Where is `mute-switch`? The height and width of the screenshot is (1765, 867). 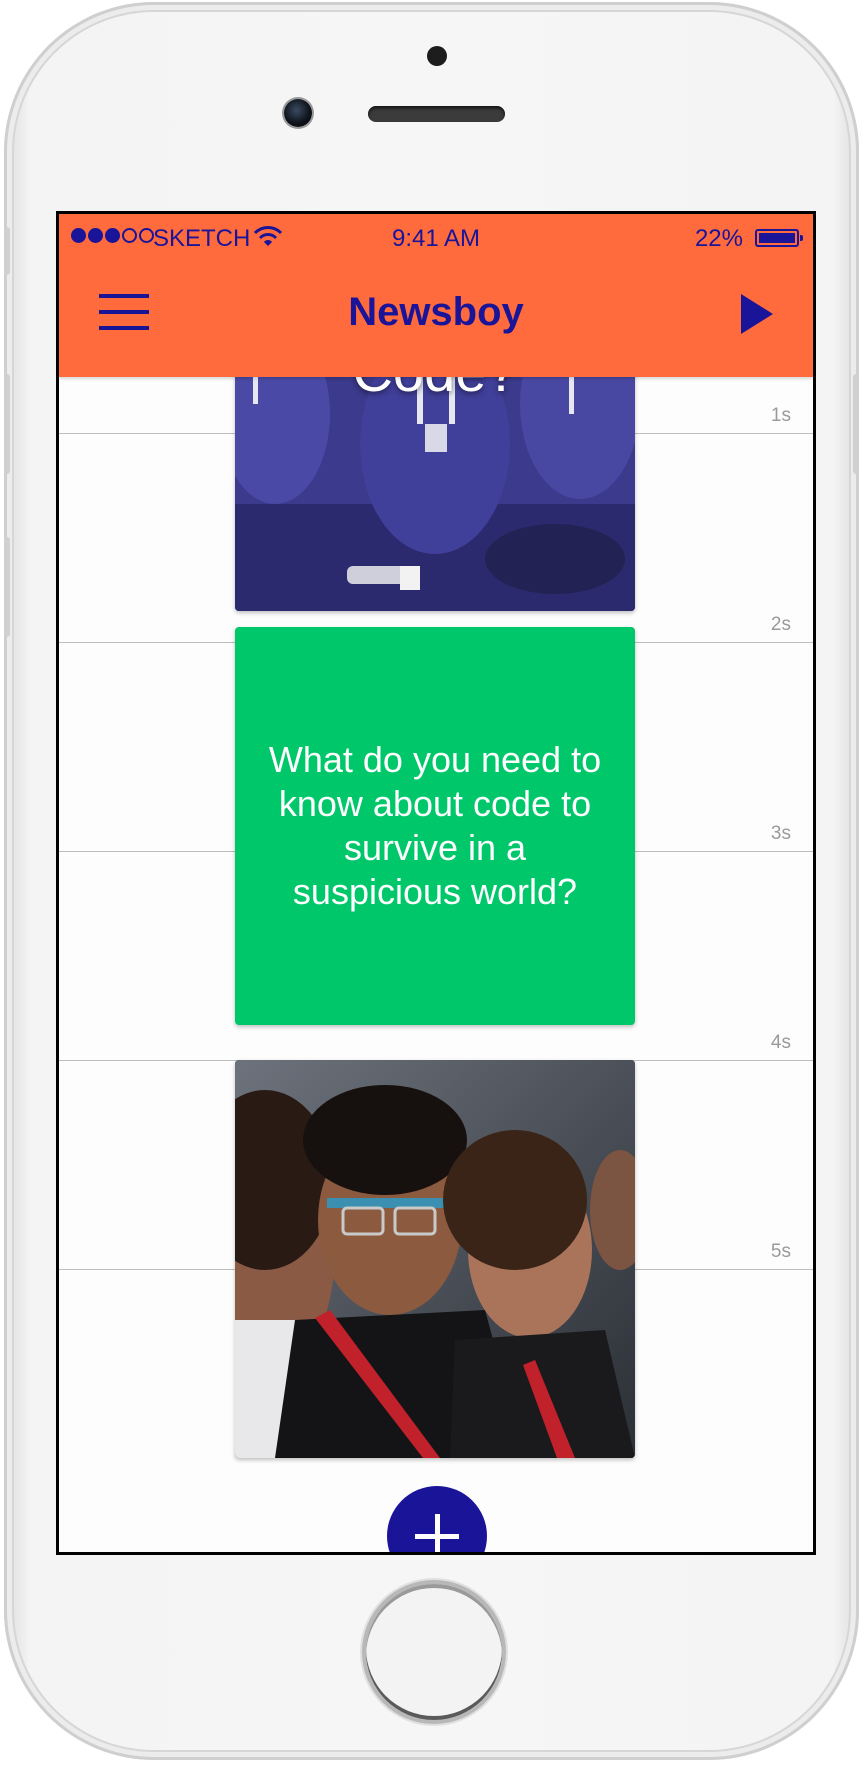
mute-switch is located at coordinates (7, 251).